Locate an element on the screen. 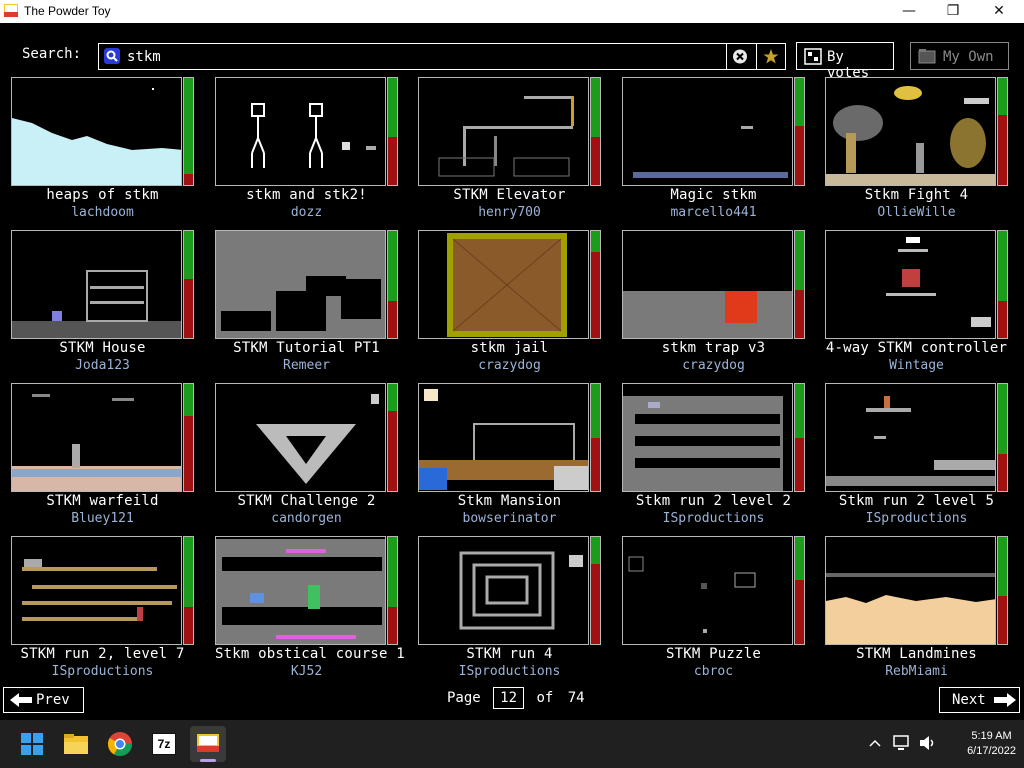  save-item: Stkm run 2 level 2 ISproductions is located at coordinates (715, 454).